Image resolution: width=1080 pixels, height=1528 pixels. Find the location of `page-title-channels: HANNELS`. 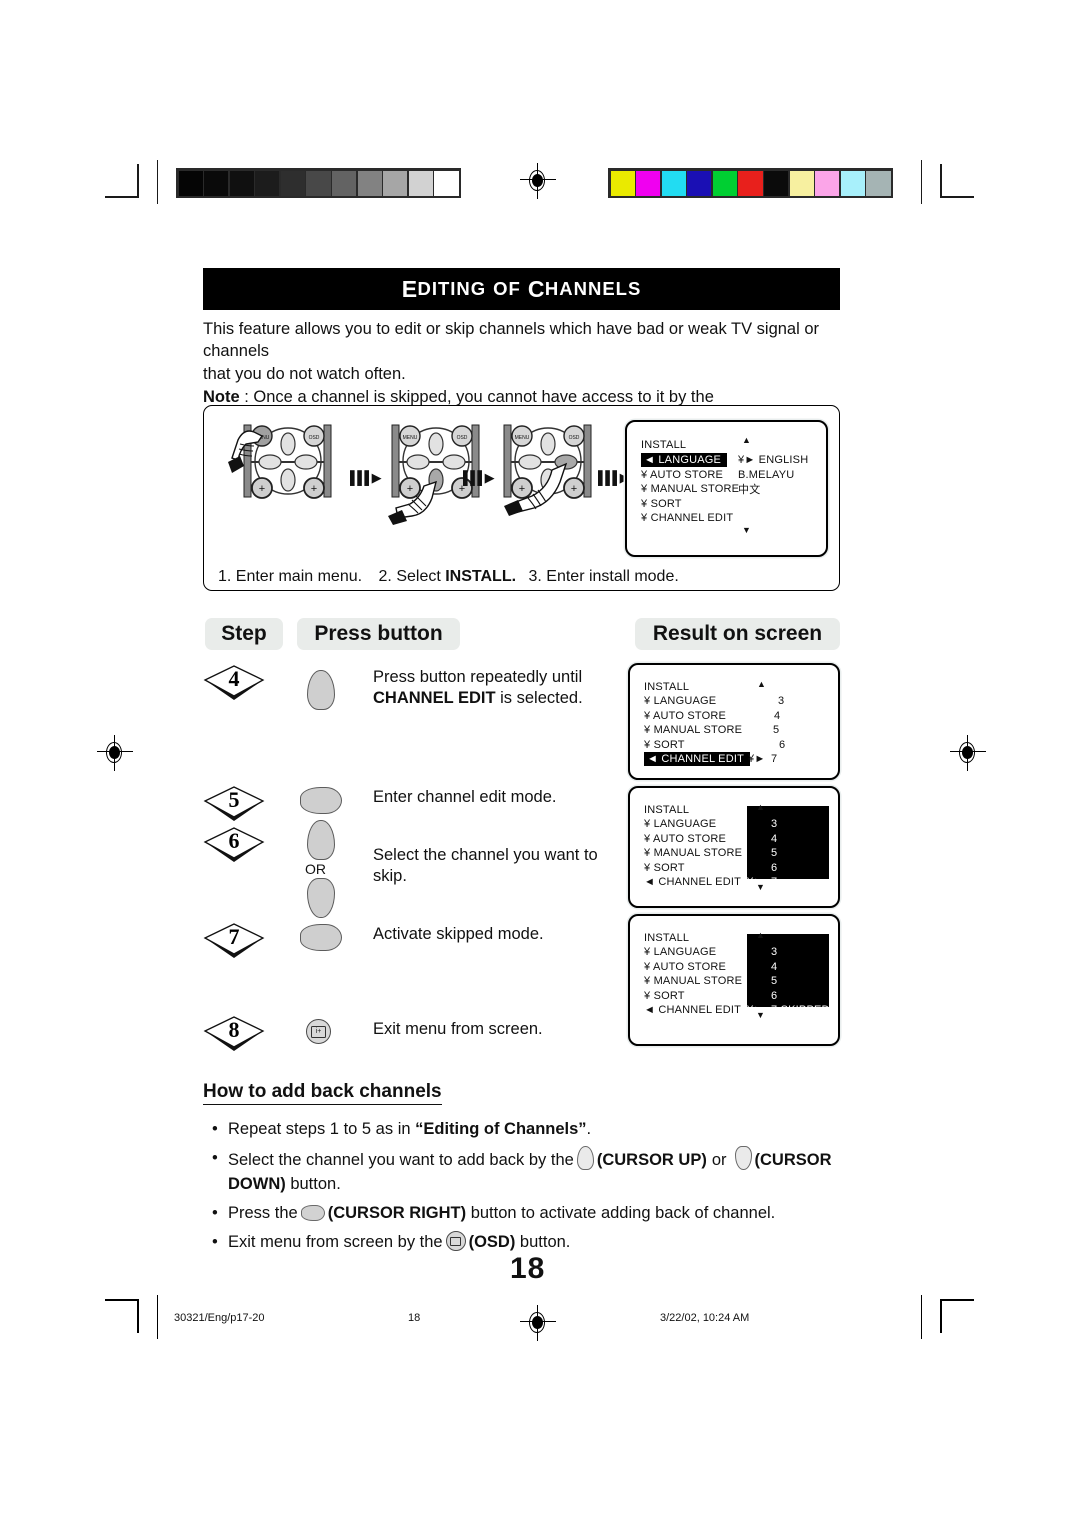

page-title-channels: HANNELS is located at coordinates (593, 288).